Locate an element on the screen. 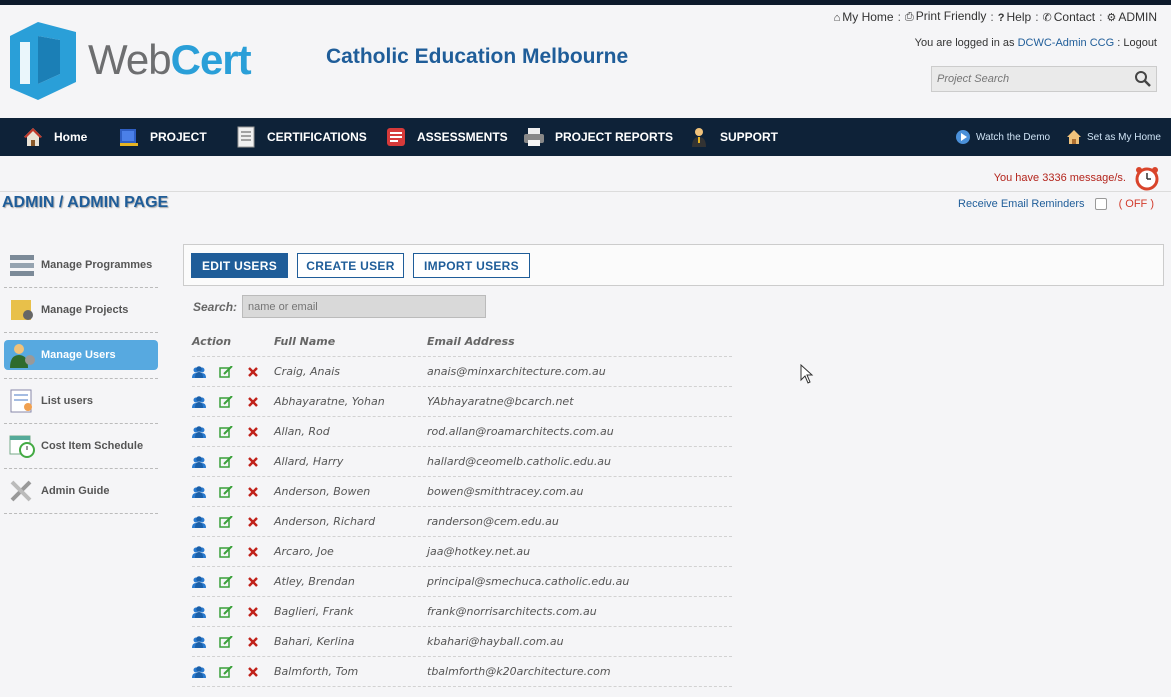 Image resolution: width=1171 pixels, height=697 pixels. user-email: principal@smechuca.catholic.edu.au is located at coordinates (528, 581).